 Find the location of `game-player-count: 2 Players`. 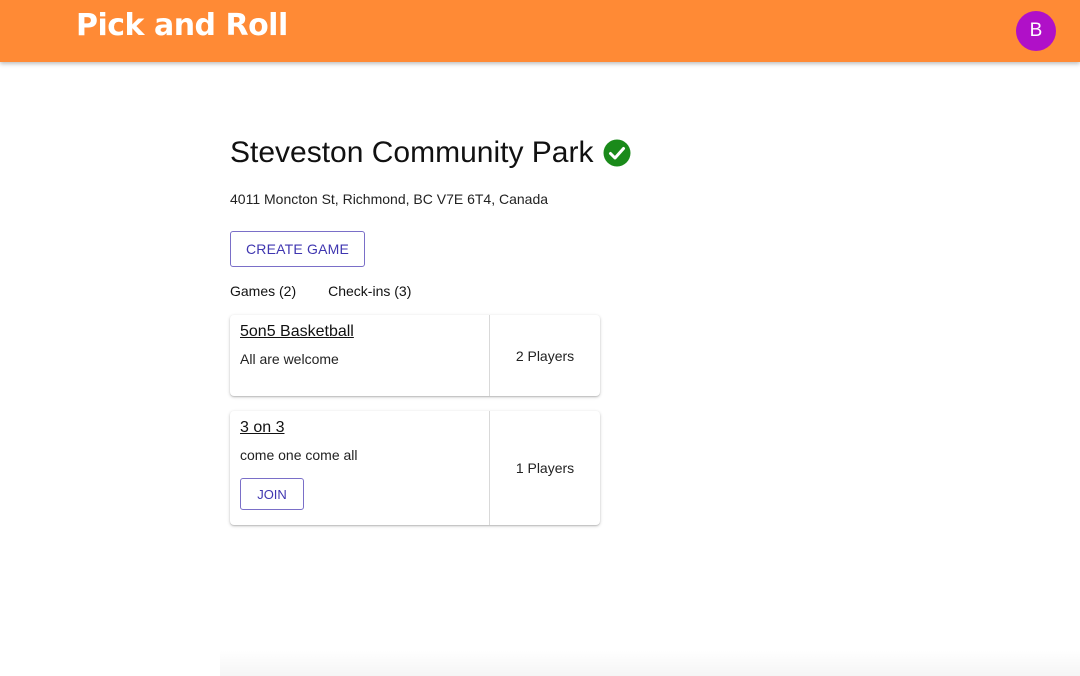

game-player-count: 2 Players is located at coordinates (545, 355).